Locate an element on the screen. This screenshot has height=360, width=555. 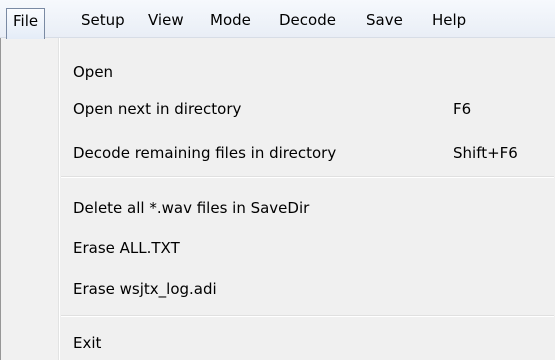
menu-decode: Decode is located at coordinates (307, 21).